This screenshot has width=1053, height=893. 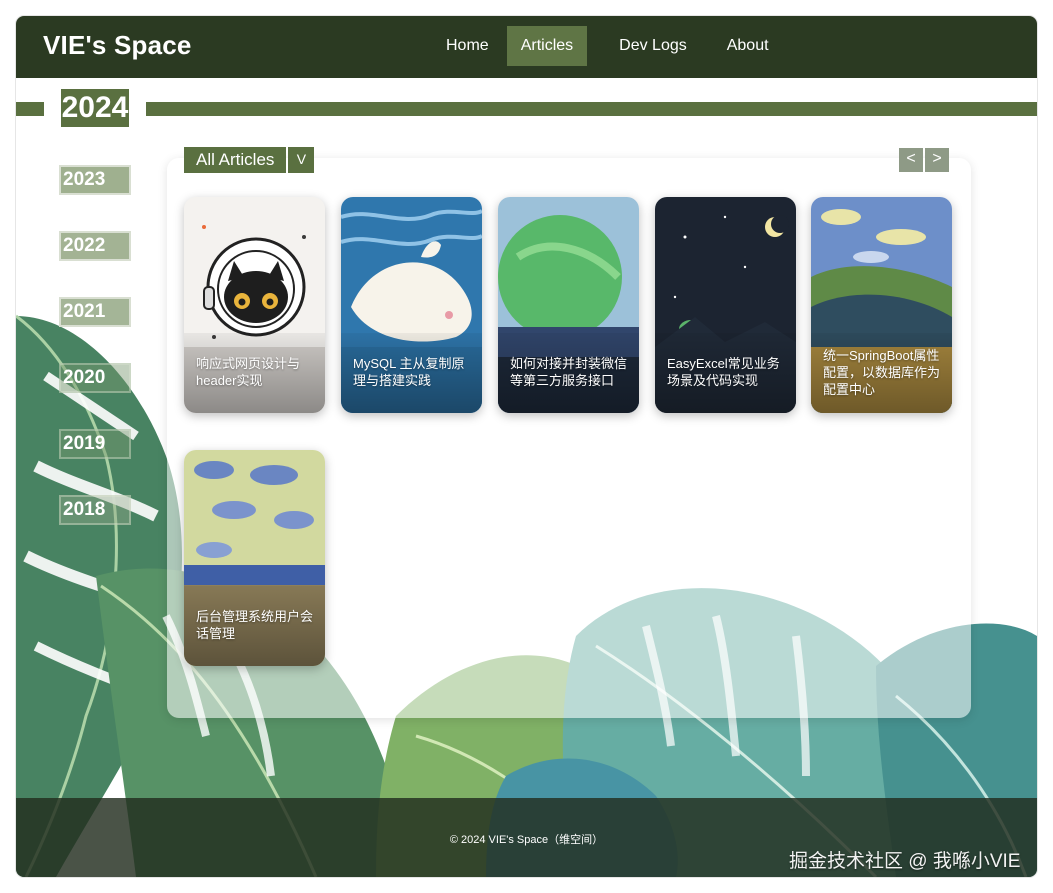 I want to click on timeline-line, so click(x=526, y=109).